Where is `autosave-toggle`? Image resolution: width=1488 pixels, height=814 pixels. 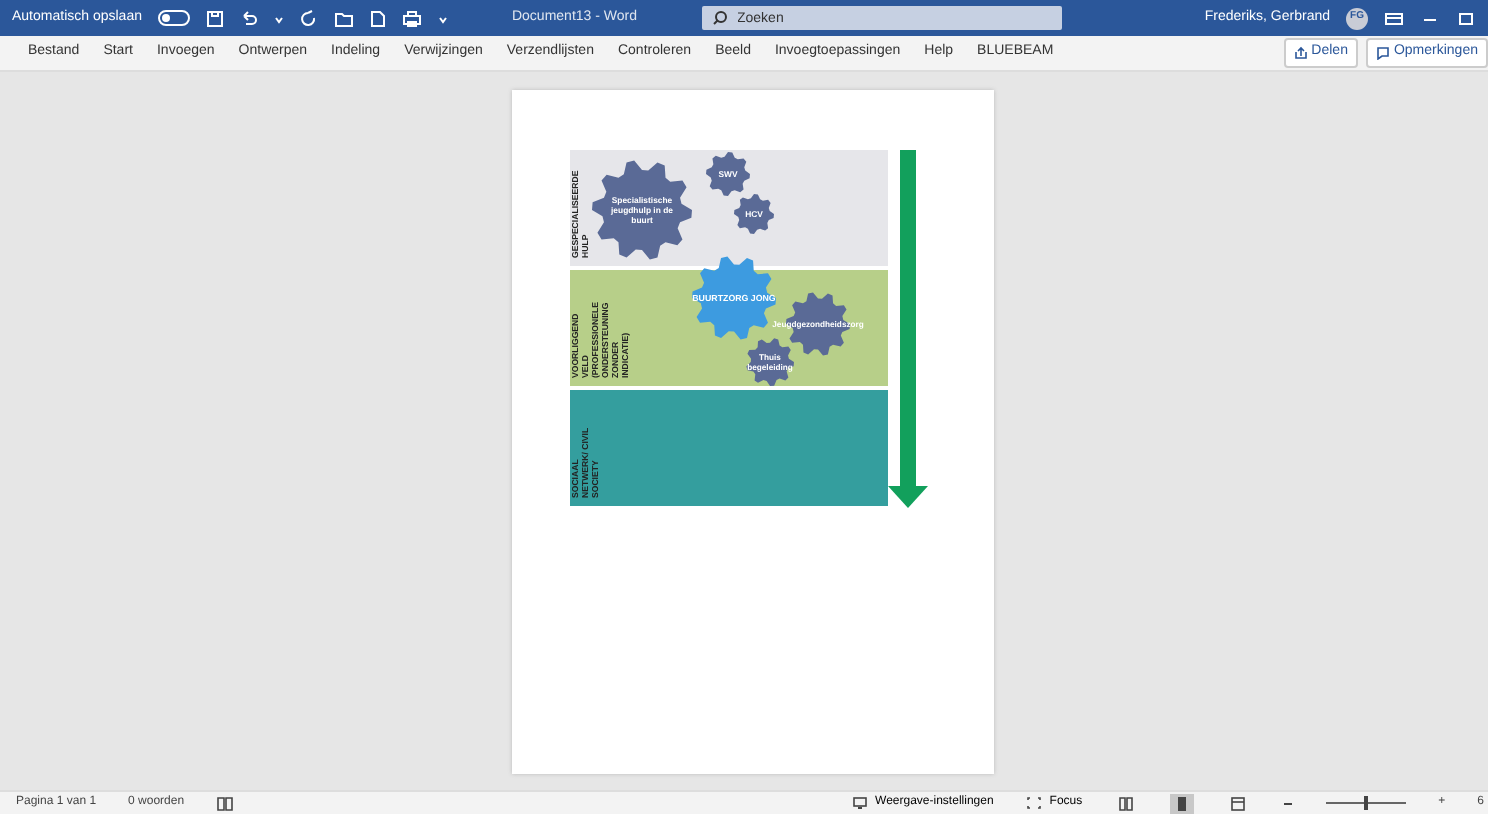 autosave-toggle is located at coordinates (173, 18).